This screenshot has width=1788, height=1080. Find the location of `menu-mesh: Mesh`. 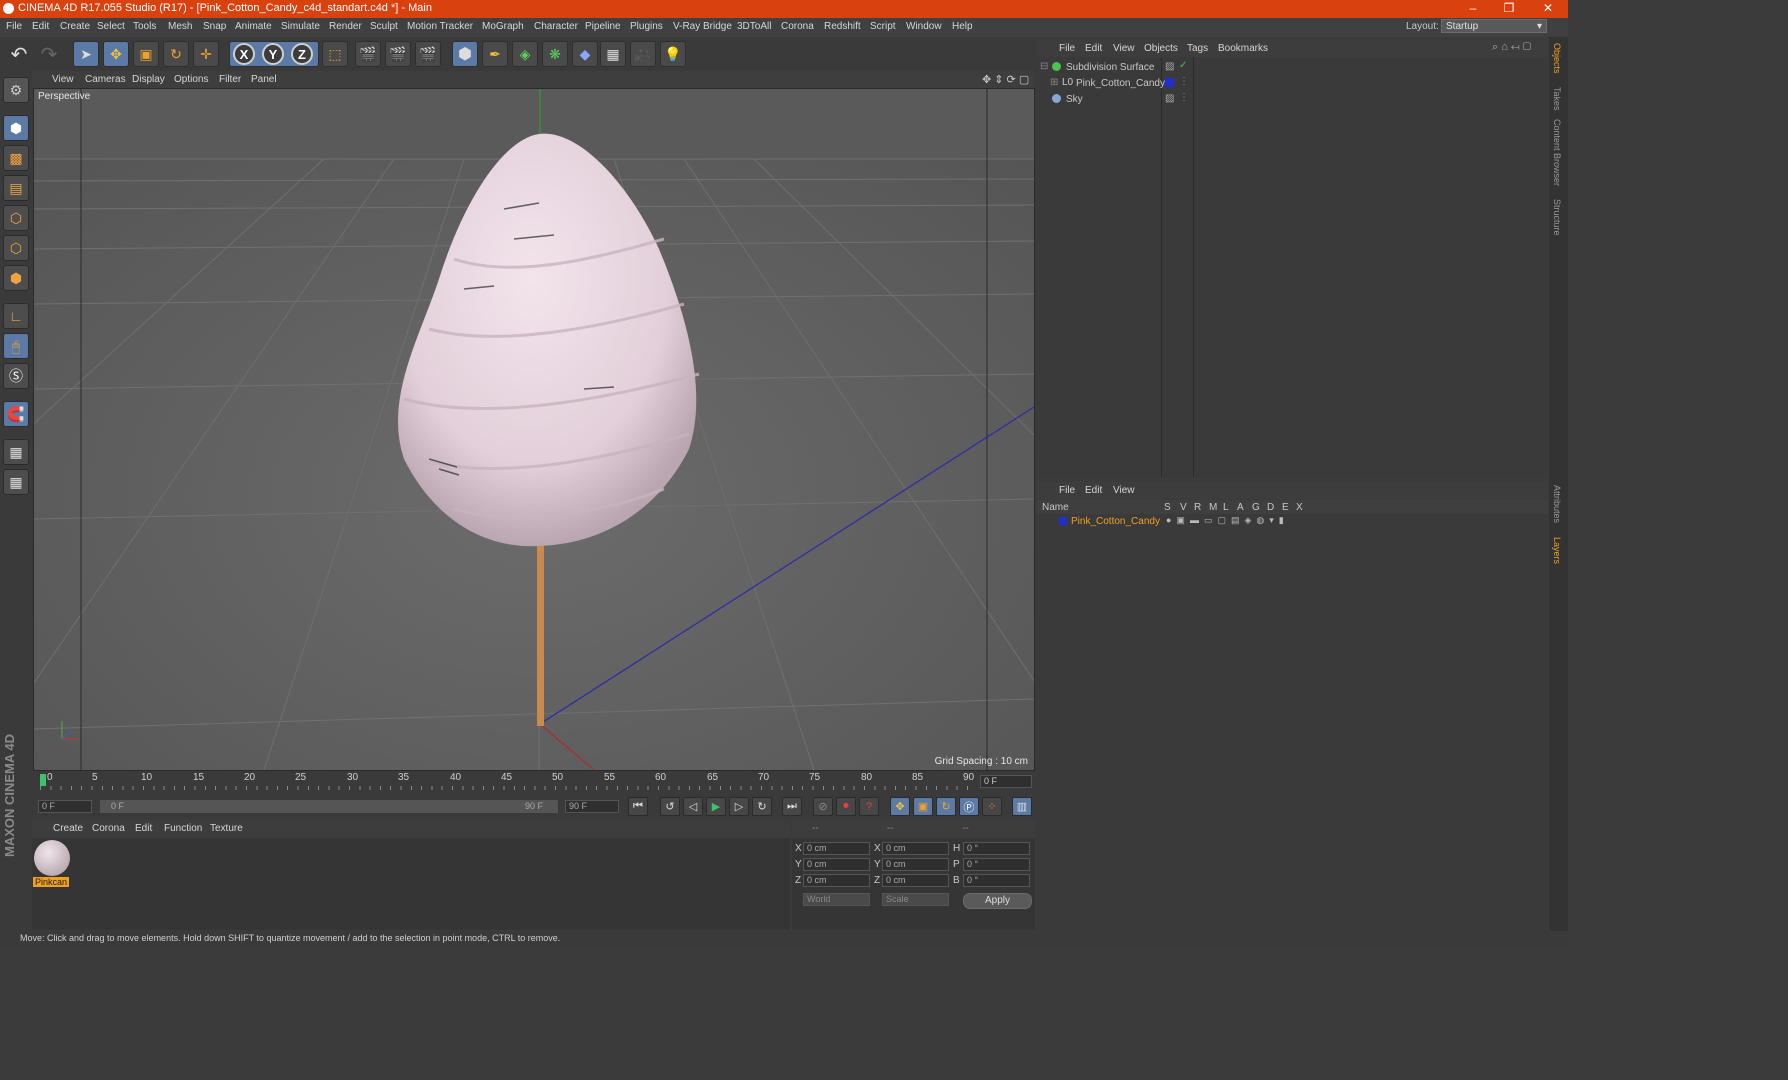

menu-mesh: Mesh is located at coordinates (180, 26).